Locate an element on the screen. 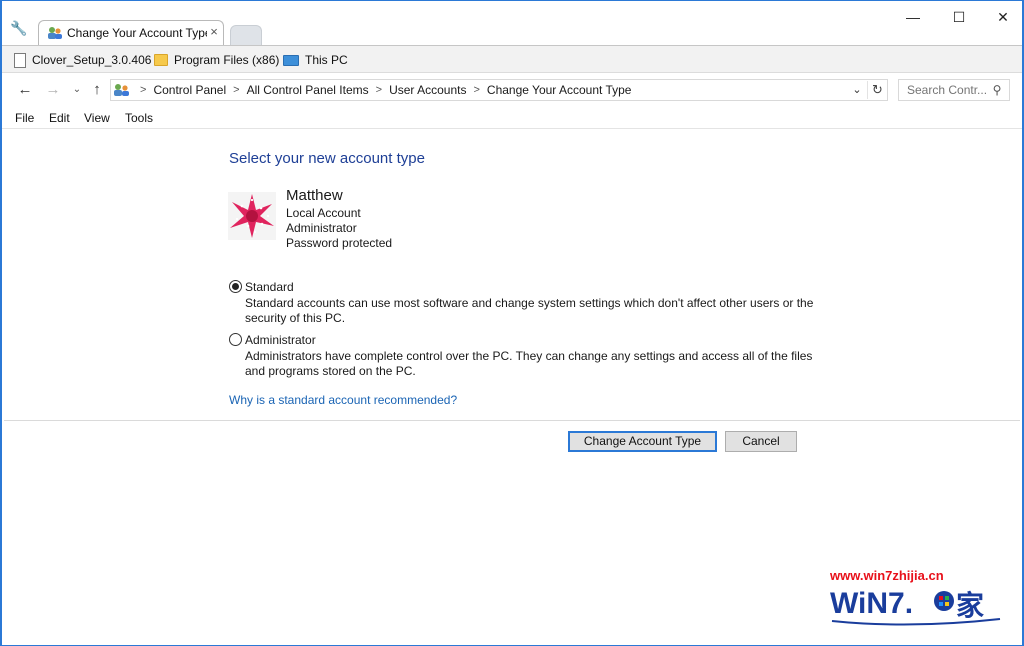  tab-change-account-type: Change Your Account Type × is located at coordinates (131, 32).